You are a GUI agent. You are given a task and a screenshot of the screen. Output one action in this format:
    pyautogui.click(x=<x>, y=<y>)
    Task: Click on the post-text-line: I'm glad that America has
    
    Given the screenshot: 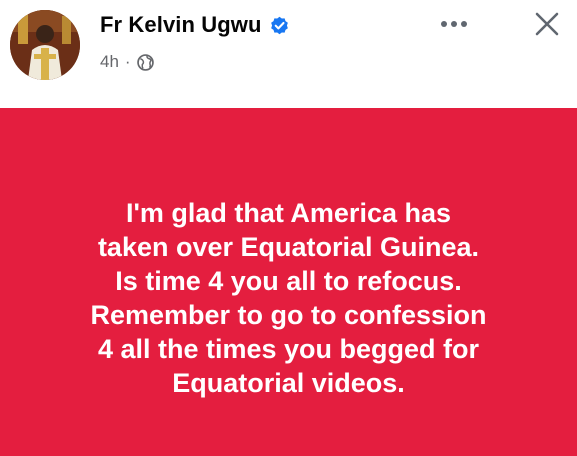 What is the action you would take?
    pyautogui.click(x=288, y=213)
    